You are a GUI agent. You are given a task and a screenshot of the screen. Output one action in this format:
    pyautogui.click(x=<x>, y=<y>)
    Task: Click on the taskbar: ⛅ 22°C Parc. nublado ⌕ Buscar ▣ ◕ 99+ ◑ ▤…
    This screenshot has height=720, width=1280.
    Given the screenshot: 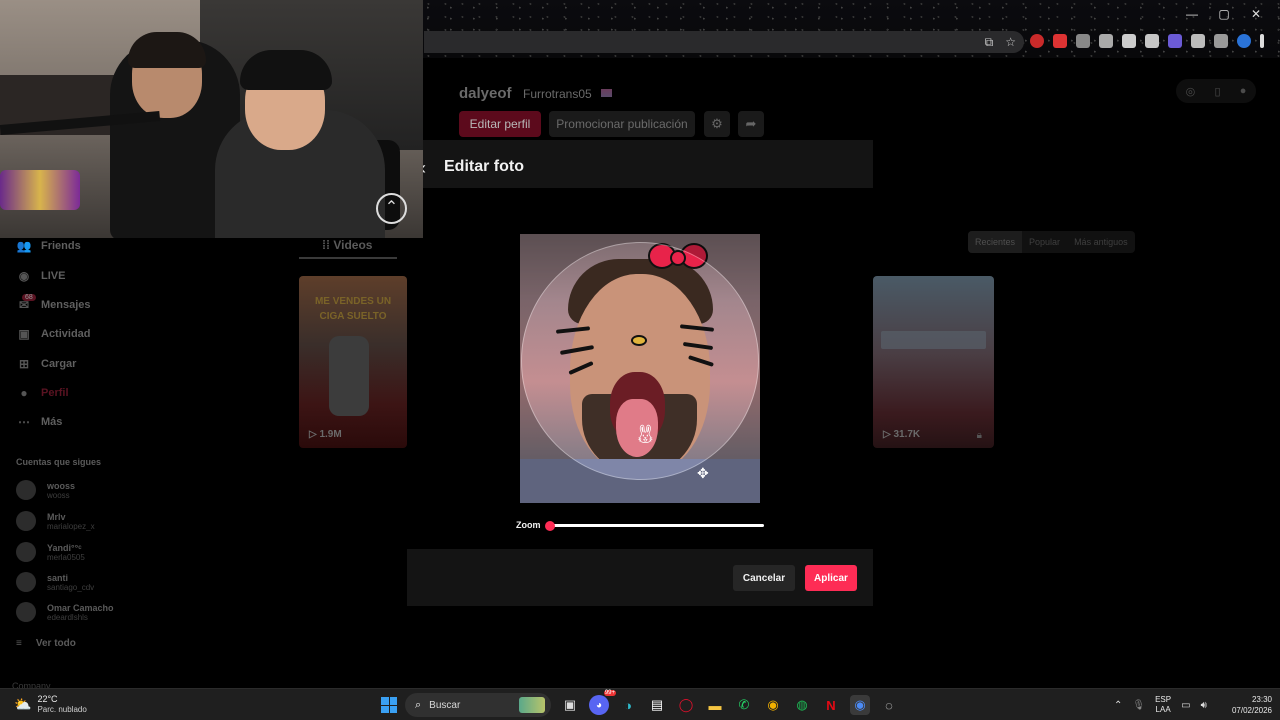 What is the action you would take?
    pyautogui.click(x=640, y=704)
    